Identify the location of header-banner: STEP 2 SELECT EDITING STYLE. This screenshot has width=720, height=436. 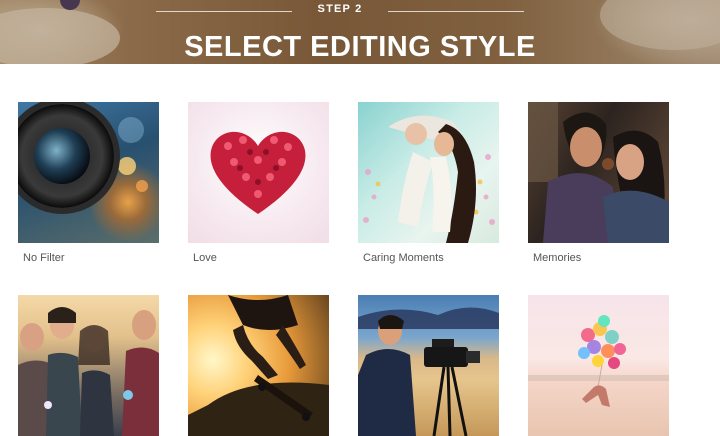
(360, 32).